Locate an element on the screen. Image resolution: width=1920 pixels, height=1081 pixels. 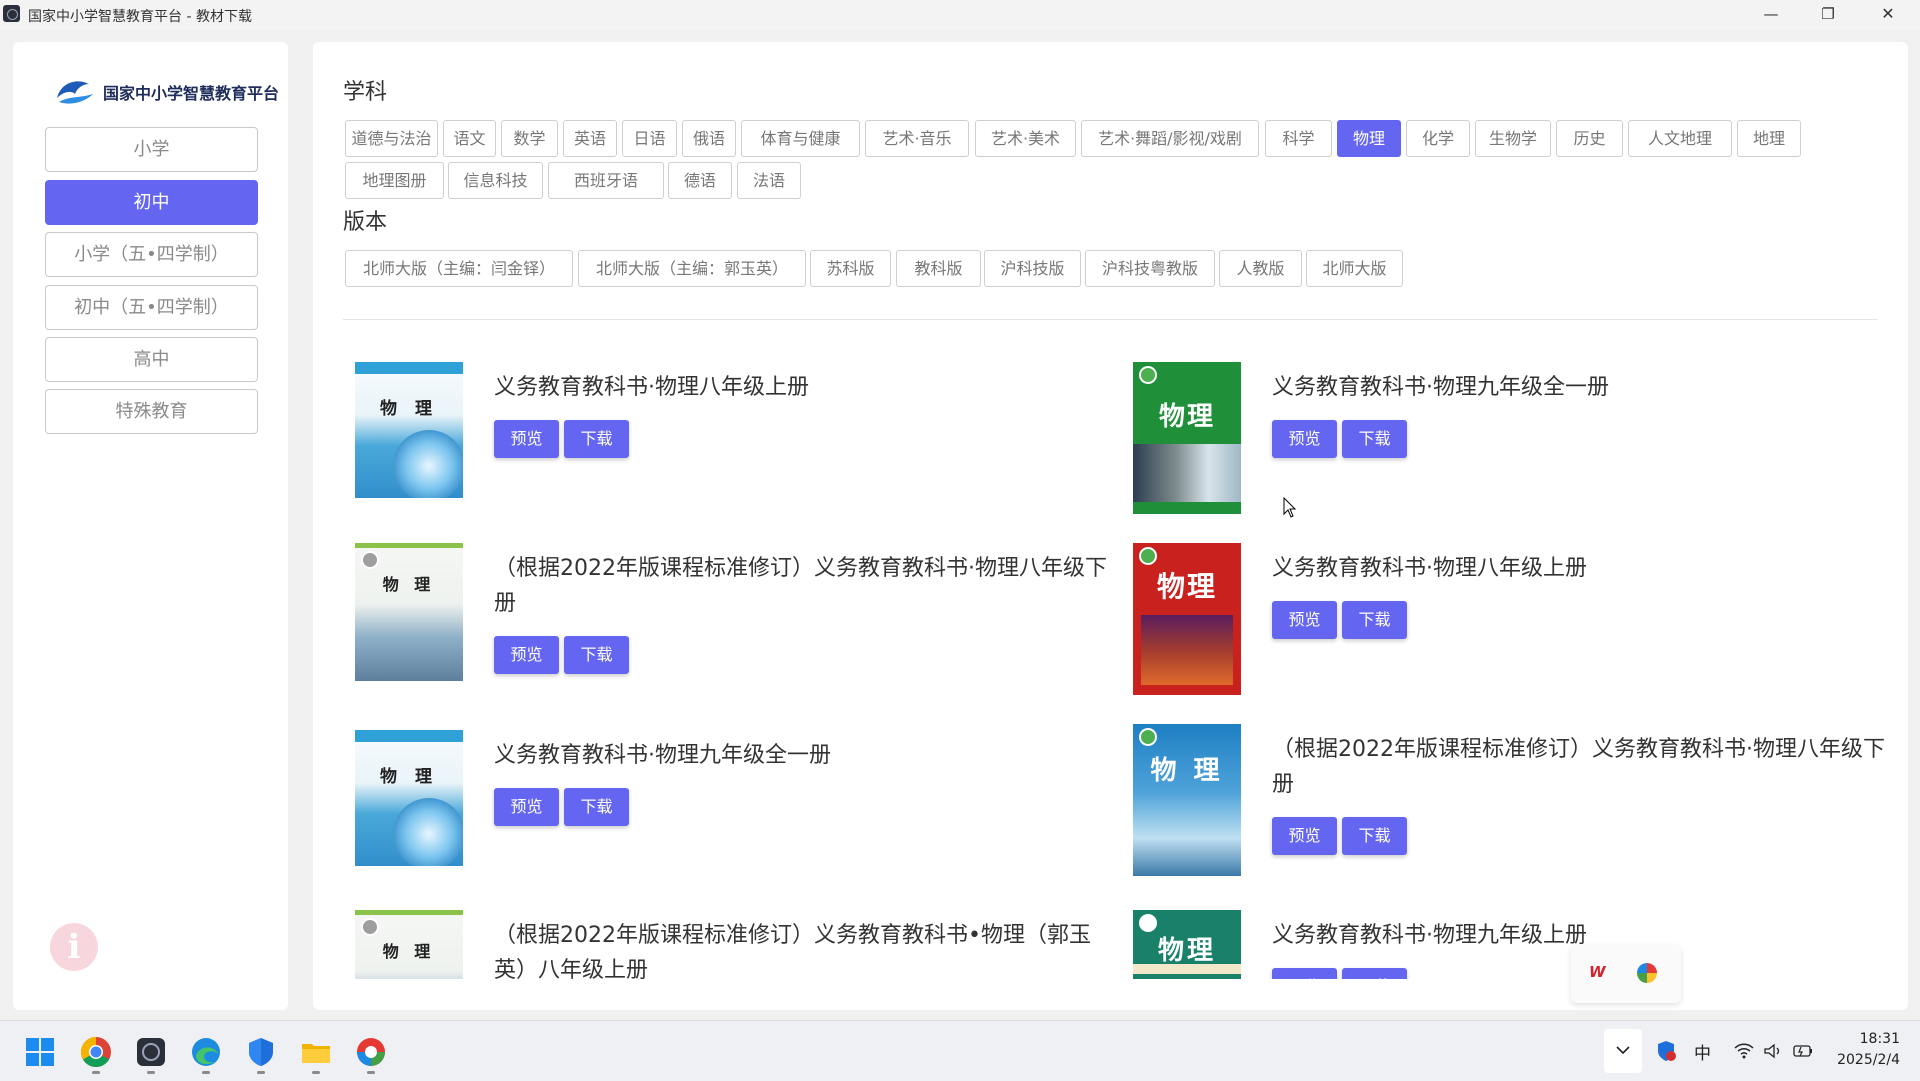
cover-title: 物理 is located at coordinates (1186, 951).